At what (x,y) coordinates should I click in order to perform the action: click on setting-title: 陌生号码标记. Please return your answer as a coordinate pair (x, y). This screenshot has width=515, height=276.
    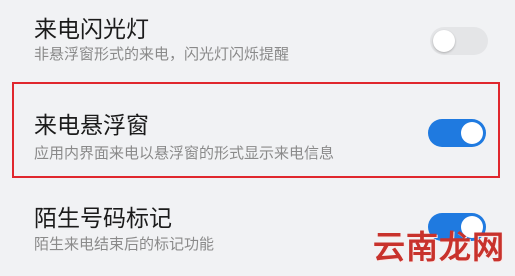
    Looking at the image, I should click on (103, 219).